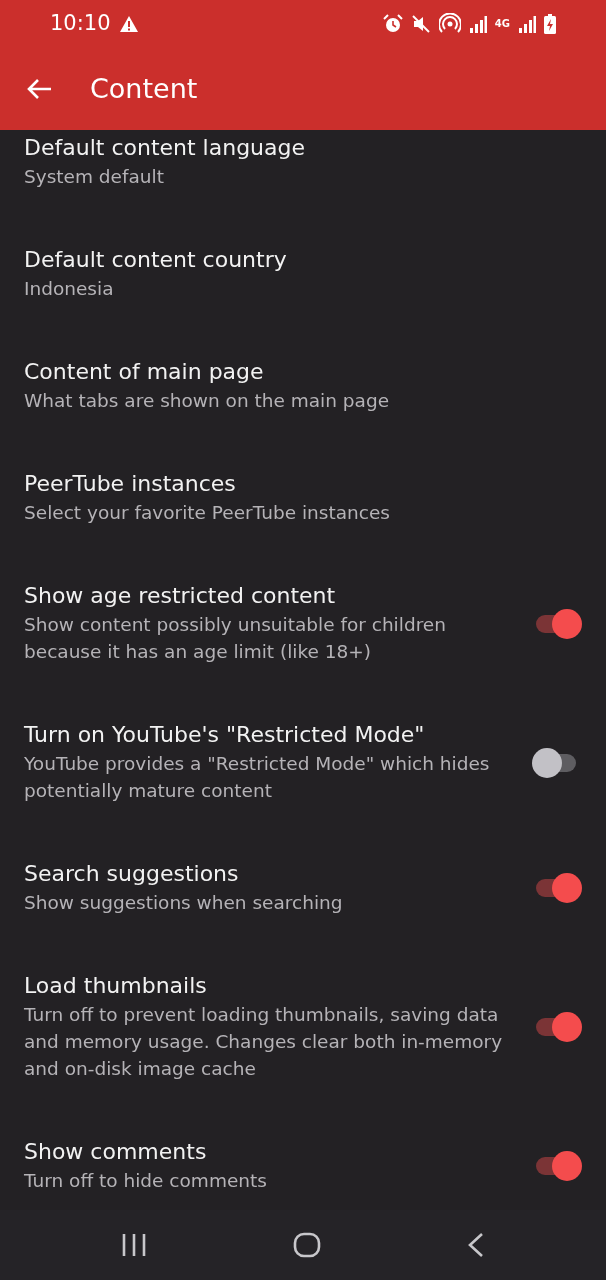 The image size is (606, 1280). Describe the element at coordinates (132, 874) in the screenshot. I see `setting-title: Search suggestions` at that location.